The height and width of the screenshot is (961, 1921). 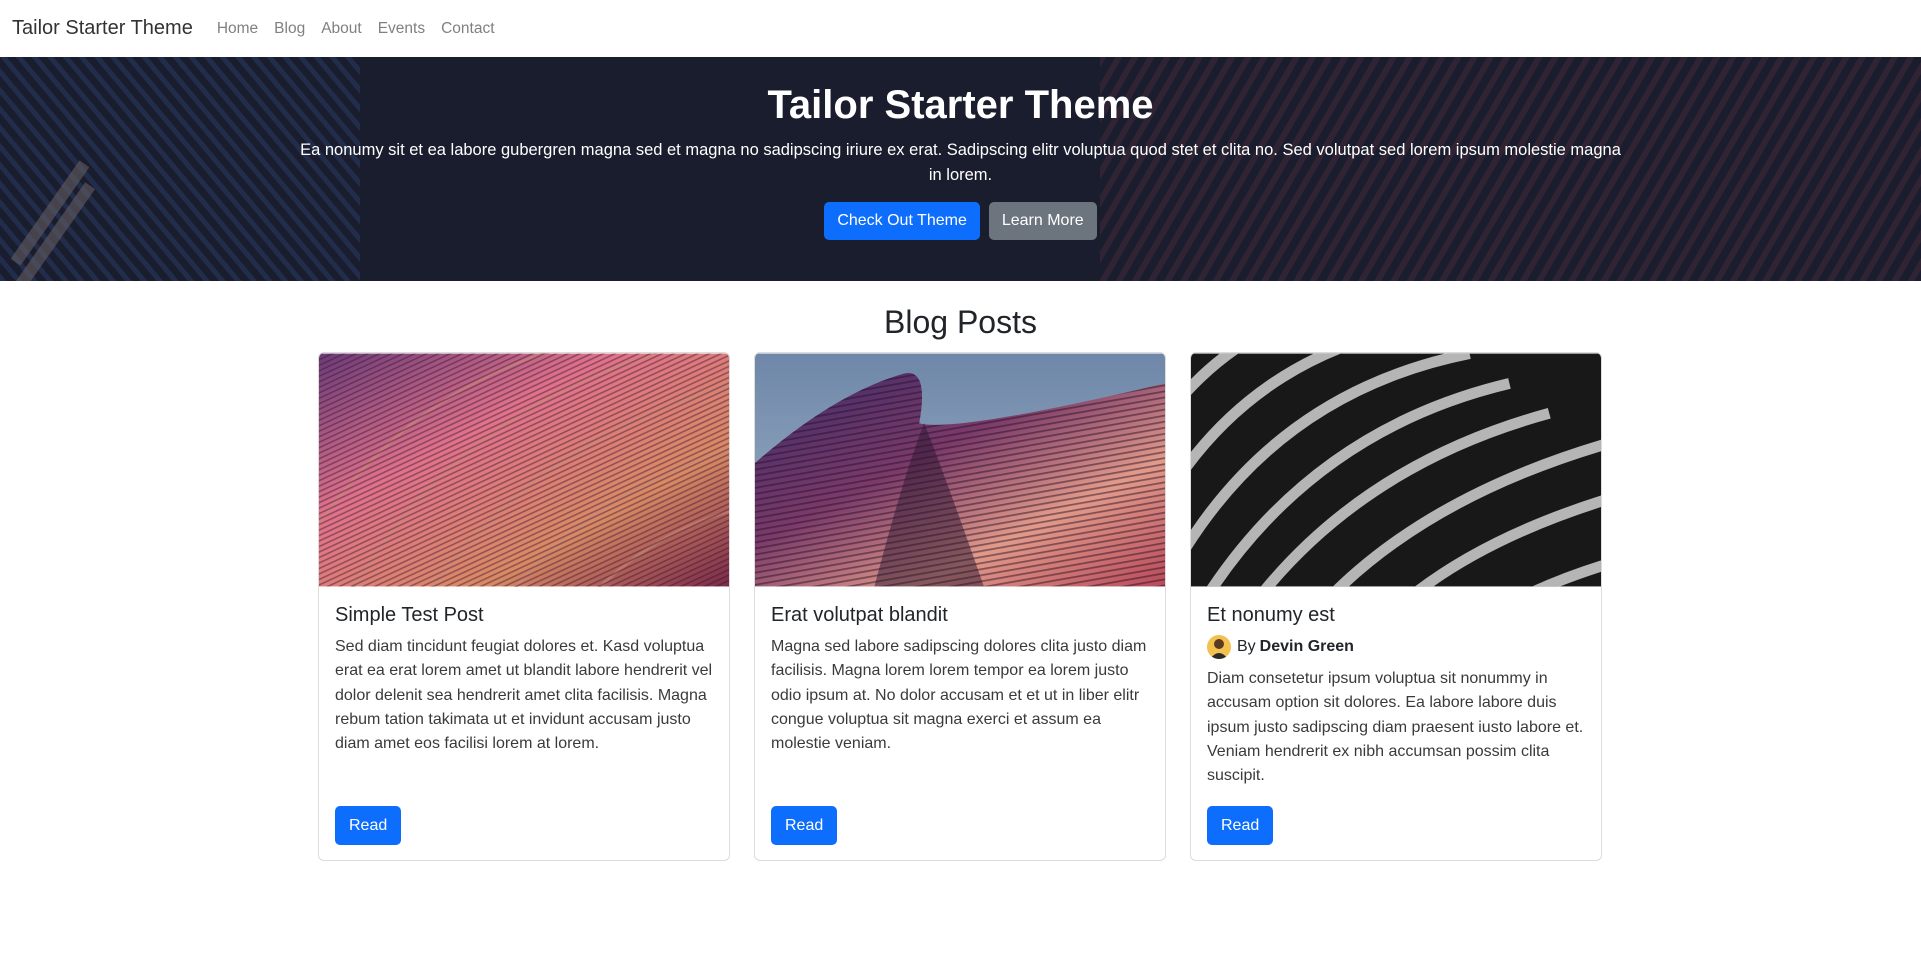 I want to click on learn-more-button: Learn More, so click(x=1042, y=221).